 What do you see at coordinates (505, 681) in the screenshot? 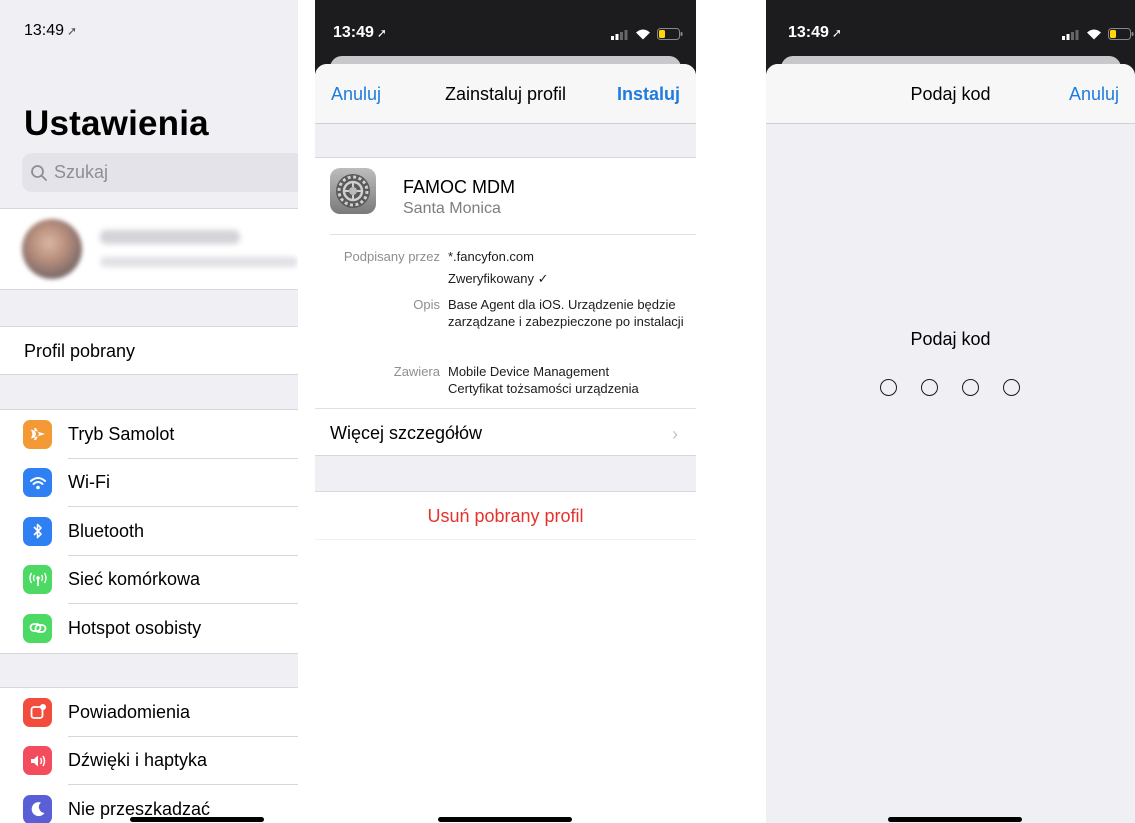
I see `empty-area` at bounding box center [505, 681].